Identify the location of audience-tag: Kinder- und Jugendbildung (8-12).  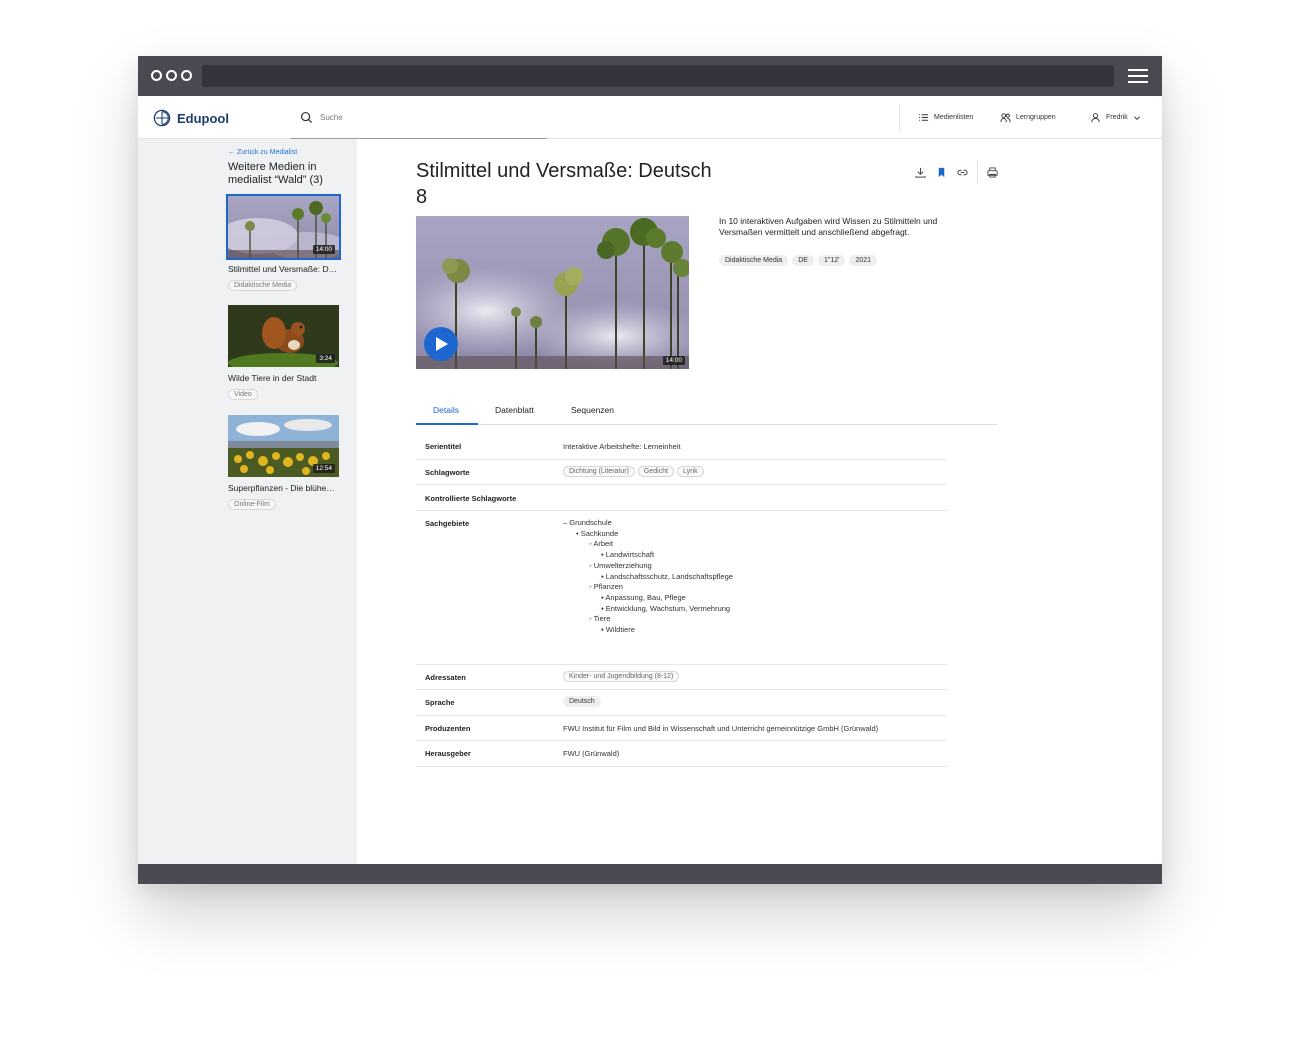
(621, 676).